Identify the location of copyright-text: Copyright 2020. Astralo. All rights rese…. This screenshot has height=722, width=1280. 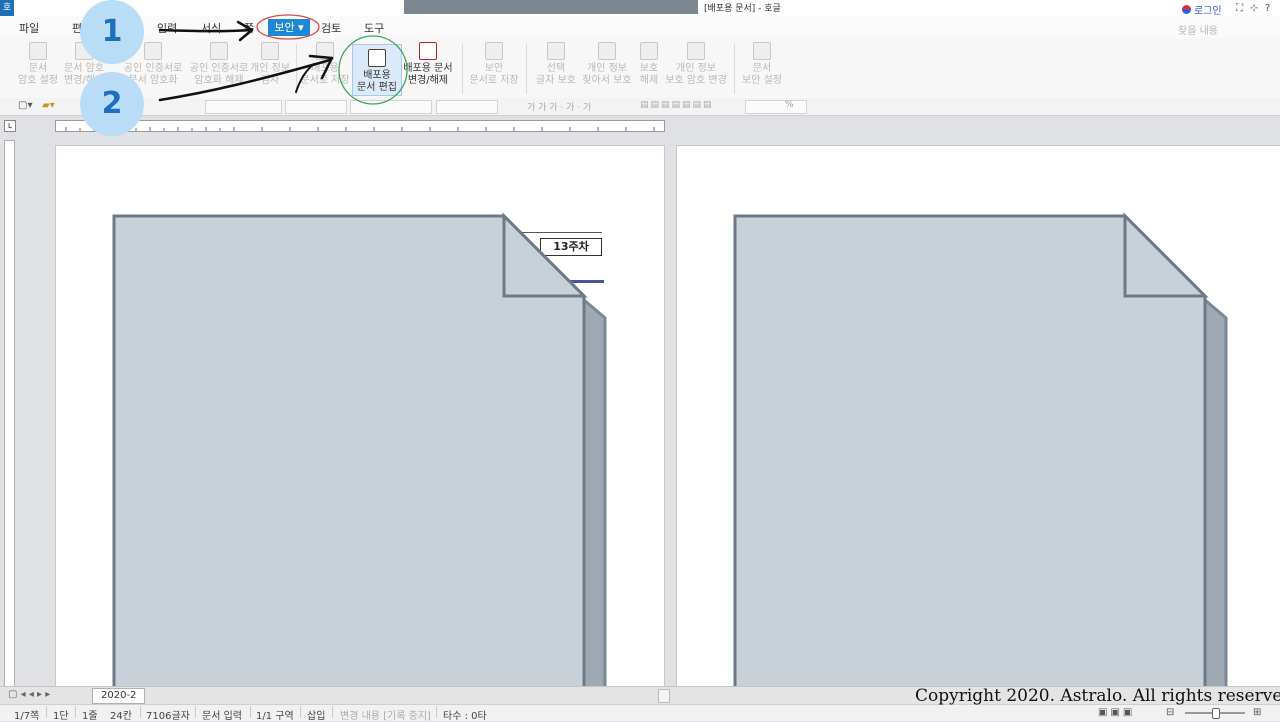
(1097, 696).